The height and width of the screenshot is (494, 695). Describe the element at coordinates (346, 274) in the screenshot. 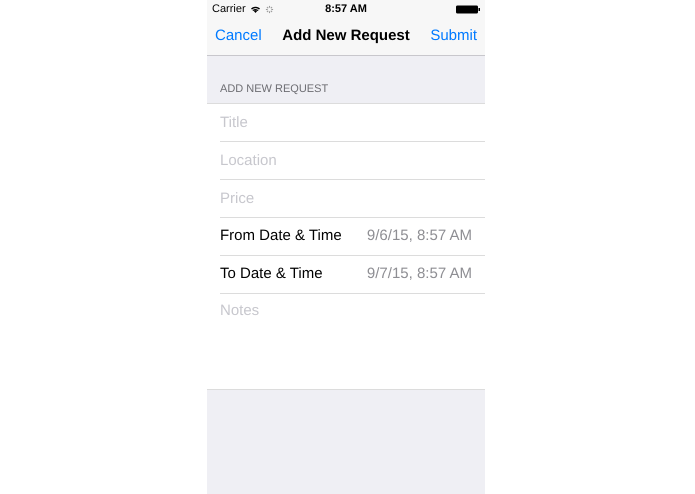

I see `date-row: To Date & Time 9/7/15, 8:57 AM` at that location.